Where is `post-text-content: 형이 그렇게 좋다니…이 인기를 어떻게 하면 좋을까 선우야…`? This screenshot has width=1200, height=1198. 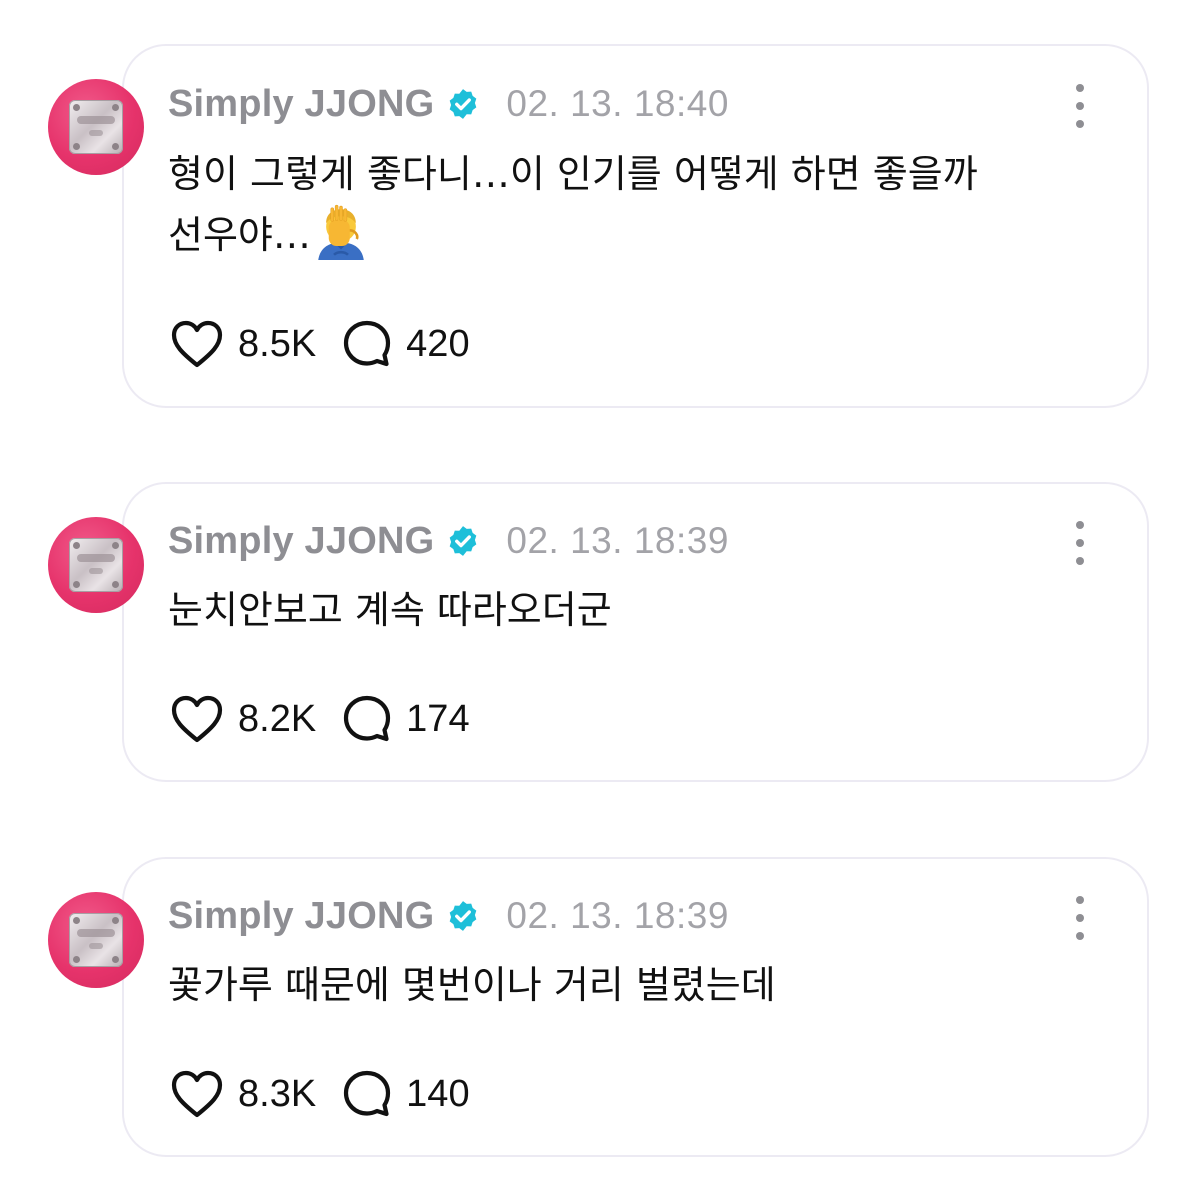 post-text-content: 형이 그렇게 좋다니…이 인기를 어떻게 하면 좋을까 선우야… is located at coordinates (573, 204).